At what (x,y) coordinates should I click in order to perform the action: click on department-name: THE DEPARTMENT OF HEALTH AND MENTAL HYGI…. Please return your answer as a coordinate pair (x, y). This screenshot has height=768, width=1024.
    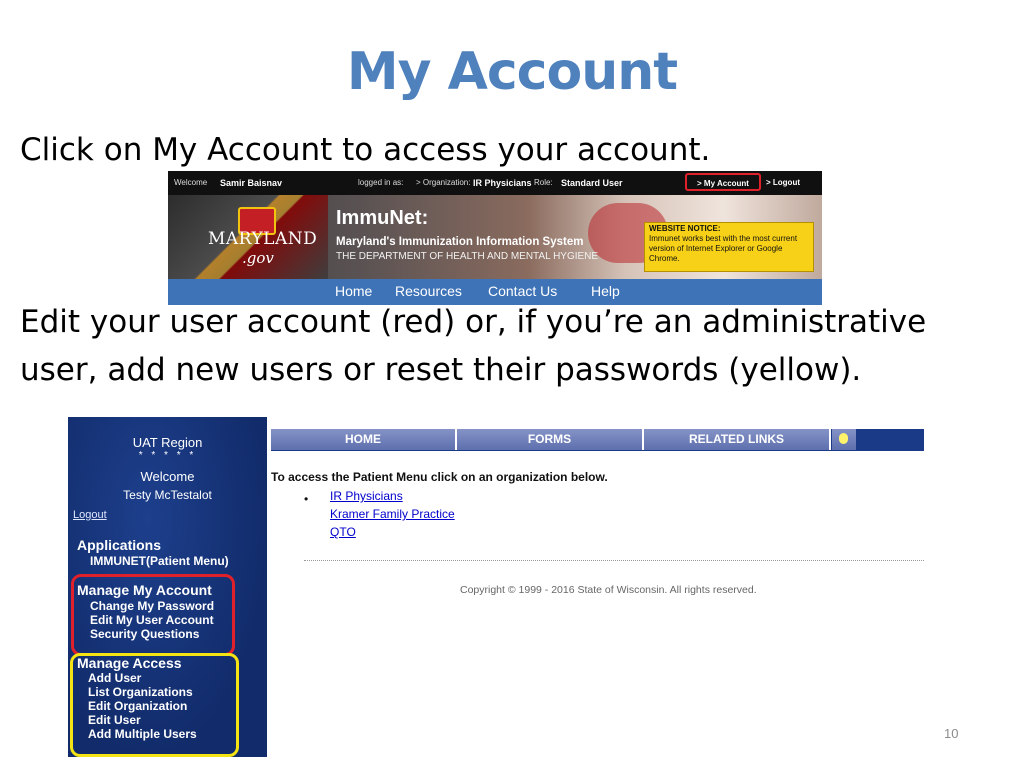
    Looking at the image, I should click on (467, 256).